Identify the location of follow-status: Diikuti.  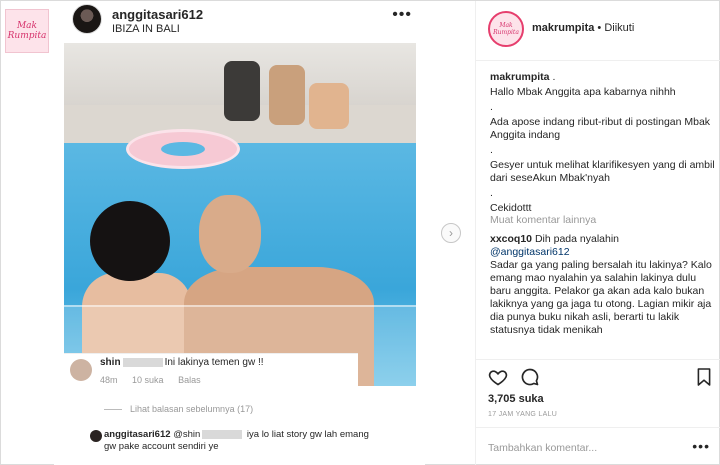
(619, 28).